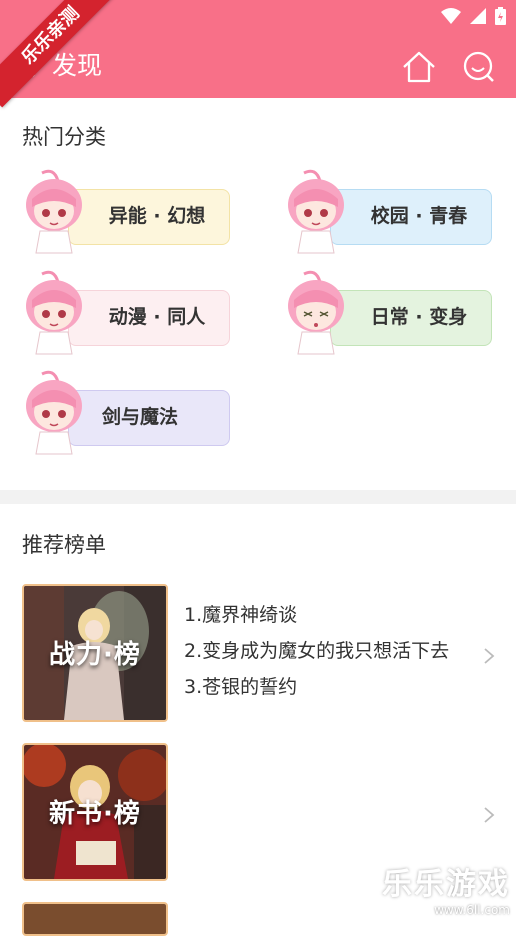  I want to click on search-icon, so click(479, 67).